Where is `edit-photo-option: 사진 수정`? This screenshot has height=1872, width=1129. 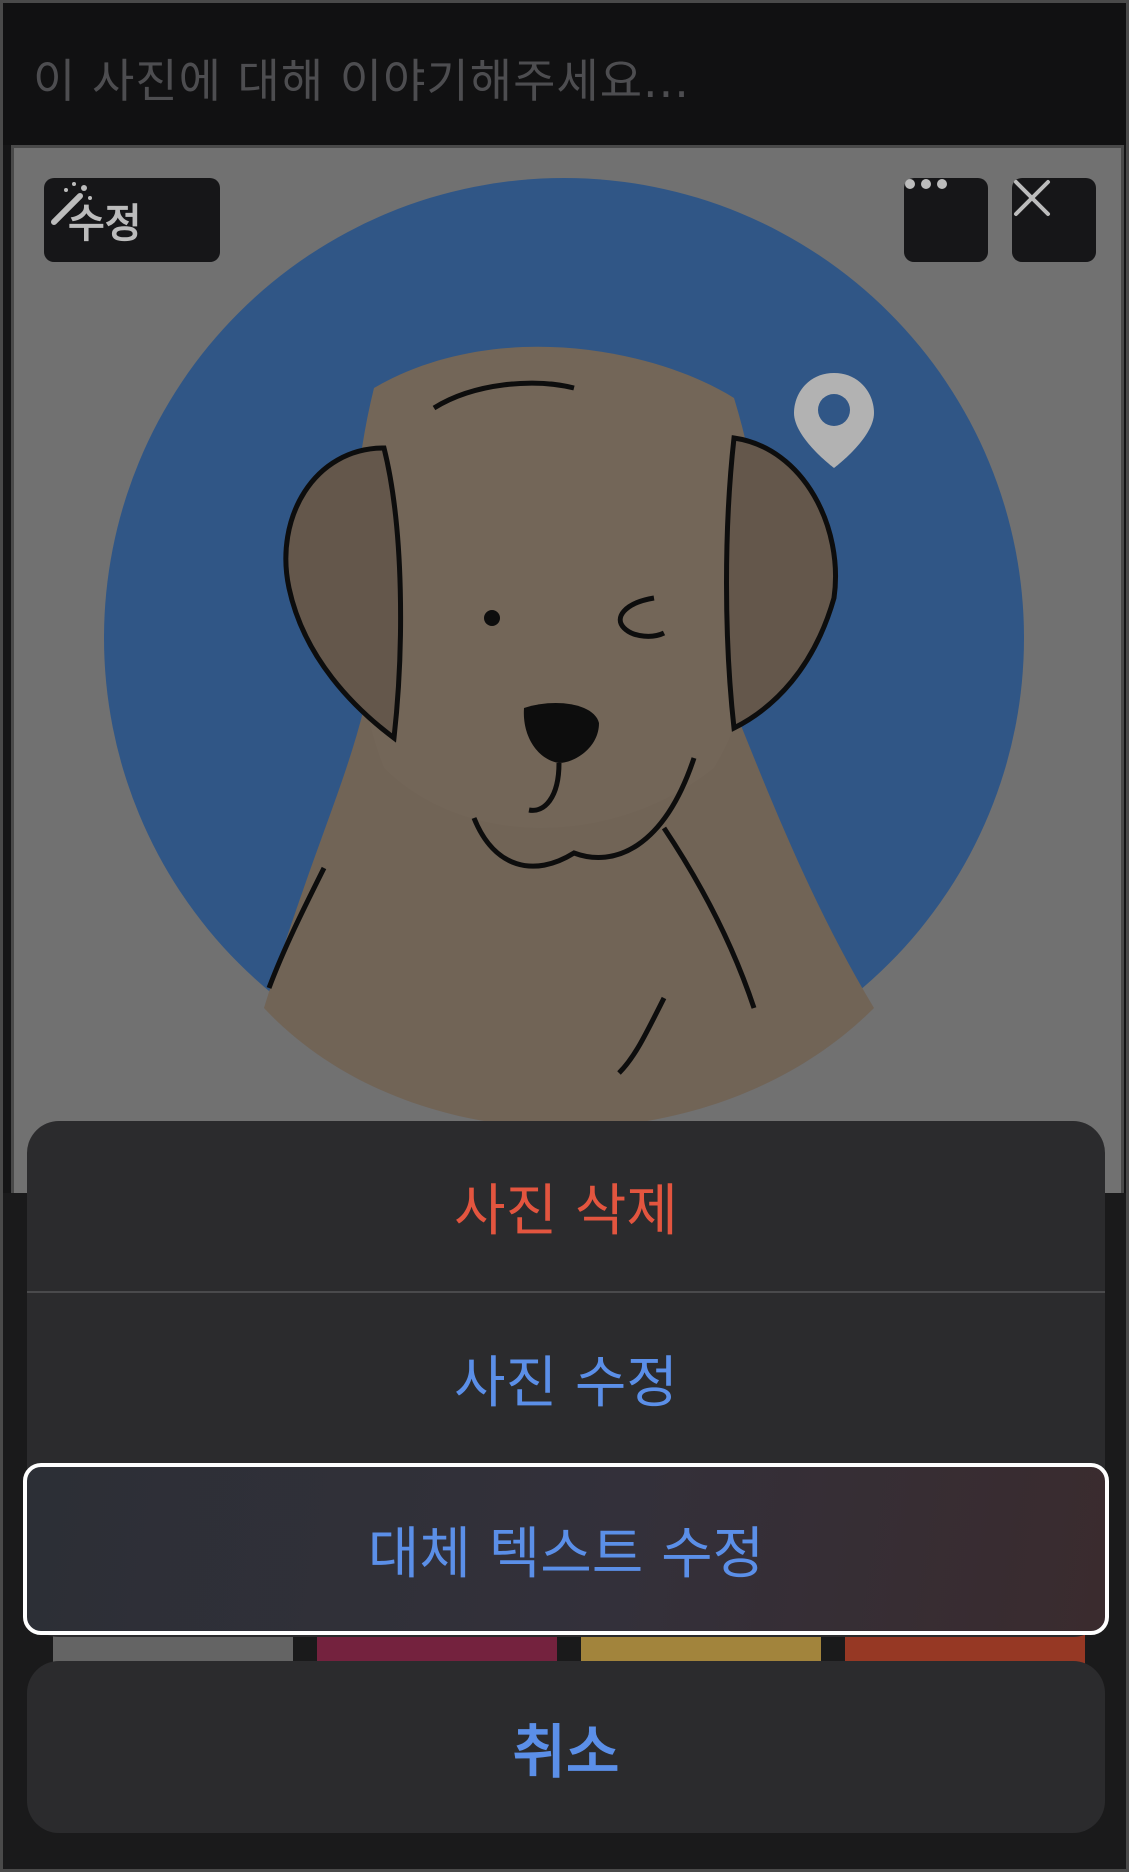
edit-photo-option: 사진 수정 is located at coordinates (566, 1378).